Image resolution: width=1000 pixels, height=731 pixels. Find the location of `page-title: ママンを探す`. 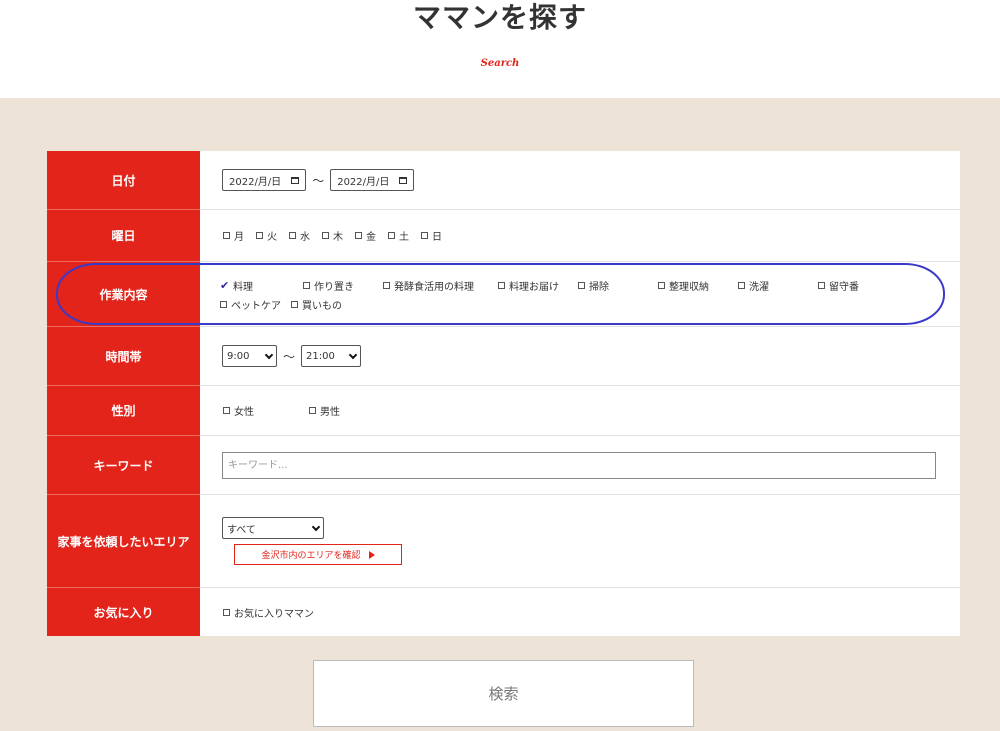

page-title: ママンを探す is located at coordinates (499, 17).